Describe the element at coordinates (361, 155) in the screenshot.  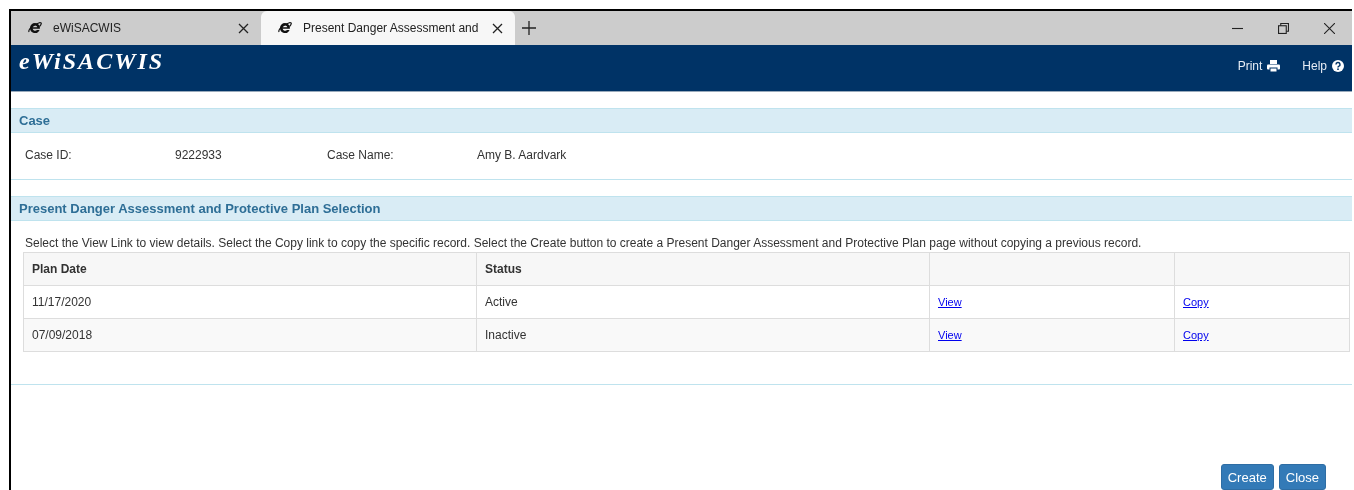
I see `field-label: Case Name:` at that location.